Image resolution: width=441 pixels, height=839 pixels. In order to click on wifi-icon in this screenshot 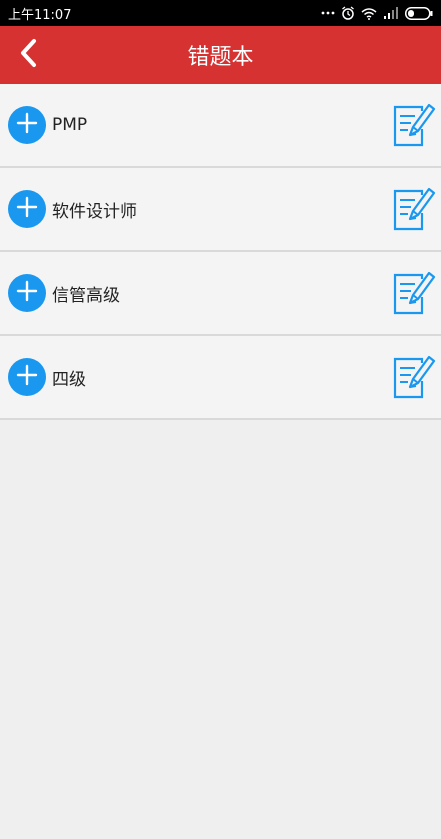, I will do `click(369, 13)`.